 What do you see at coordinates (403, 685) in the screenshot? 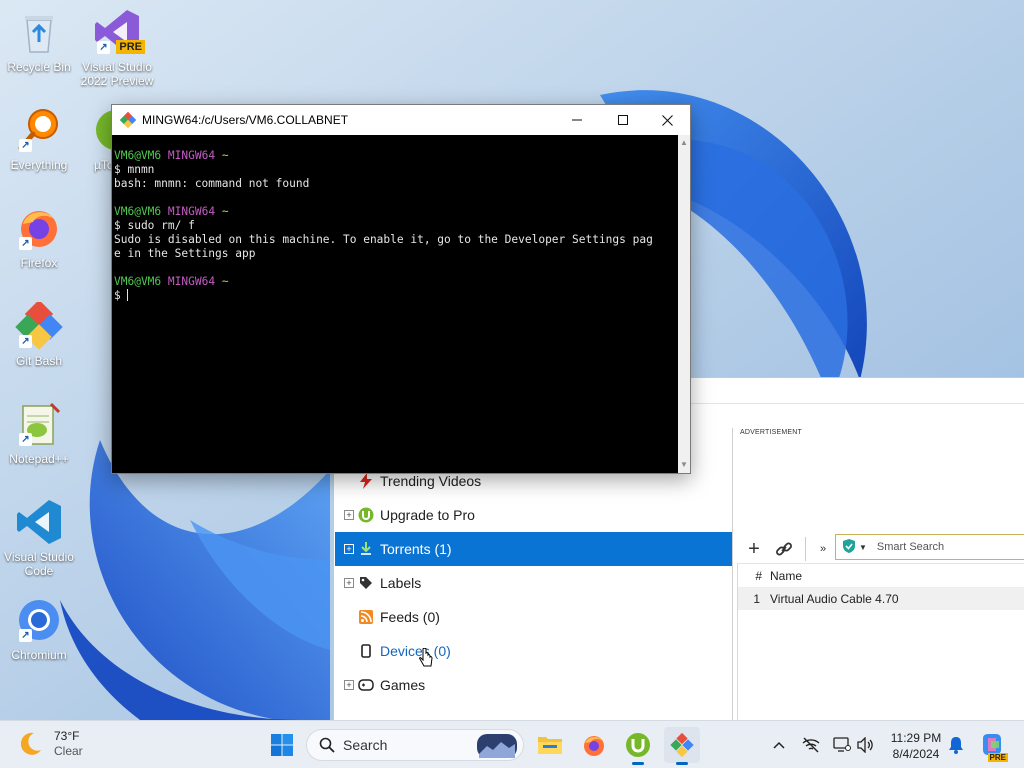
I see `sidebar-item-label: Games` at bounding box center [403, 685].